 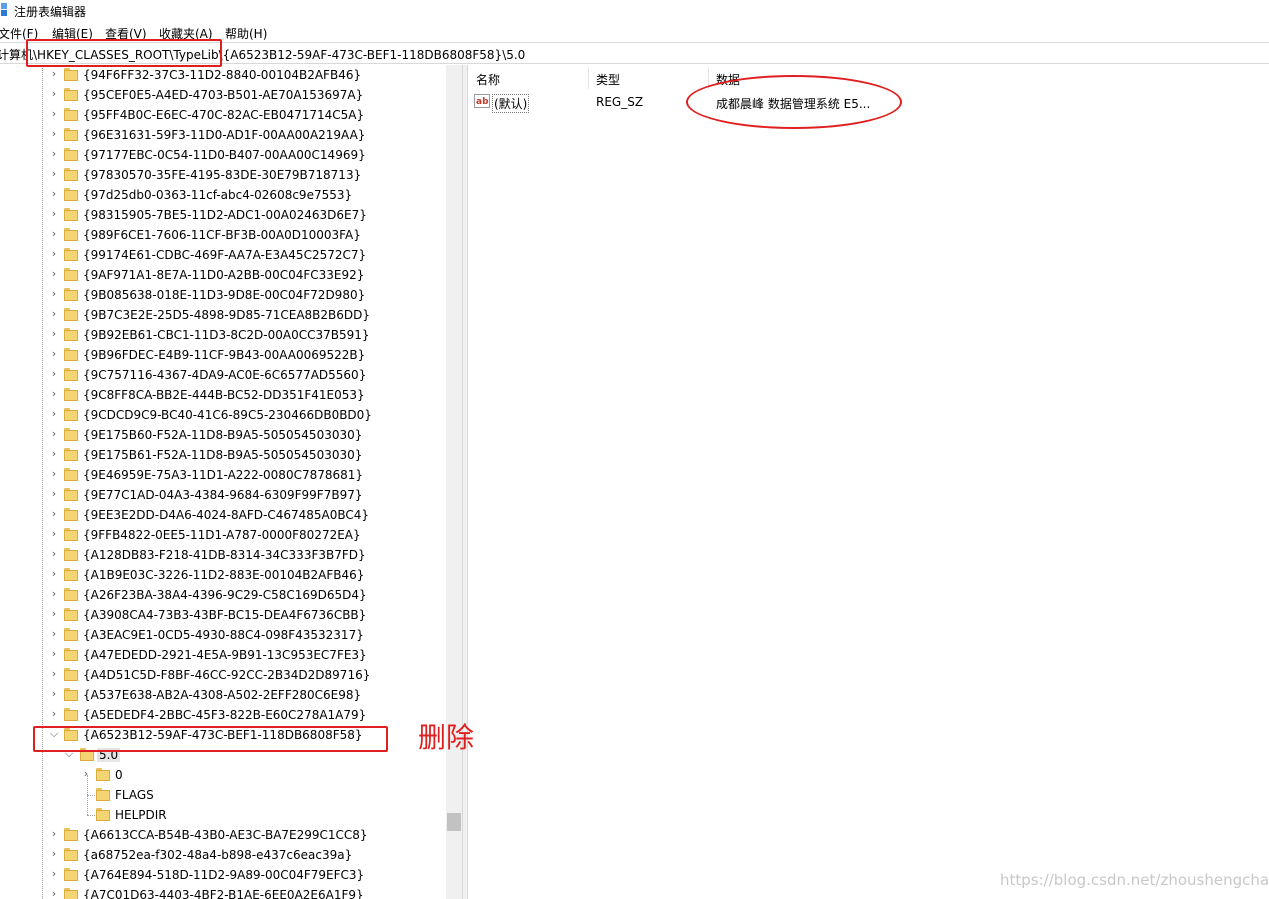 I want to click on tree-item: › {A4D51C5D-F8BF-46CC-92CC-2B34D2D89716}, so click(x=223, y=675).